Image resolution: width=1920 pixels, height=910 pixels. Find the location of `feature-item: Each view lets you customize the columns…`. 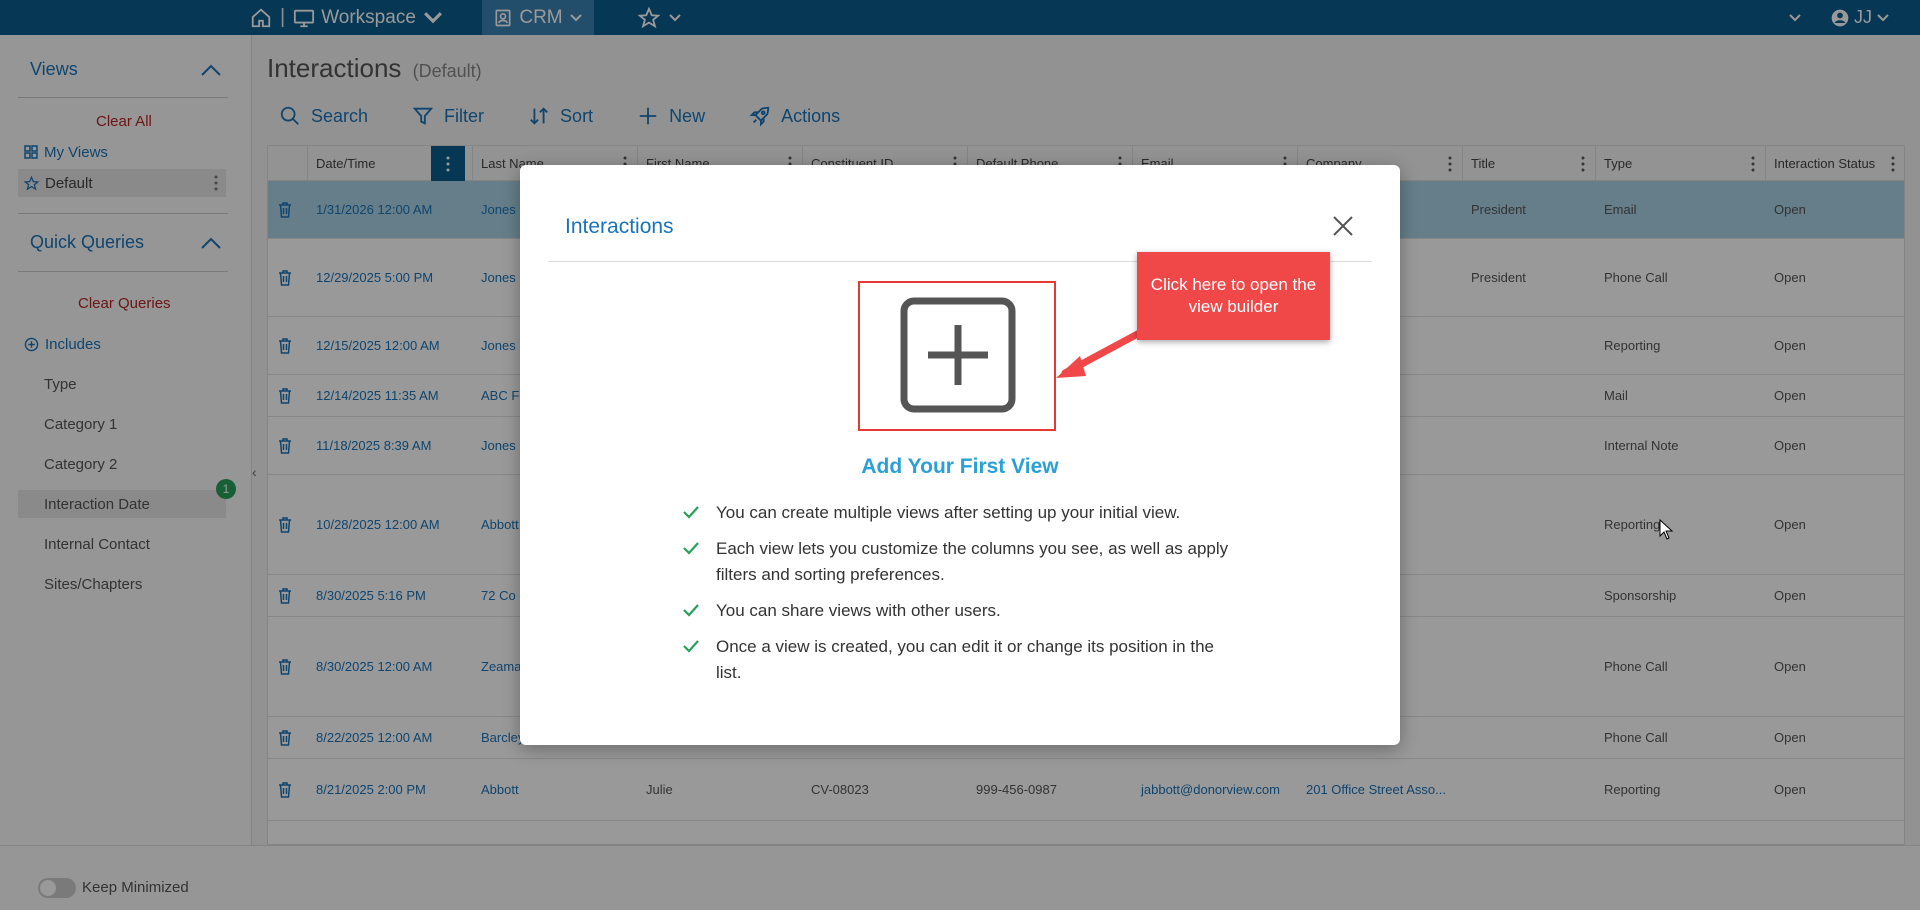

feature-item: Each view lets you customize the columns… is located at coordinates (960, 562).